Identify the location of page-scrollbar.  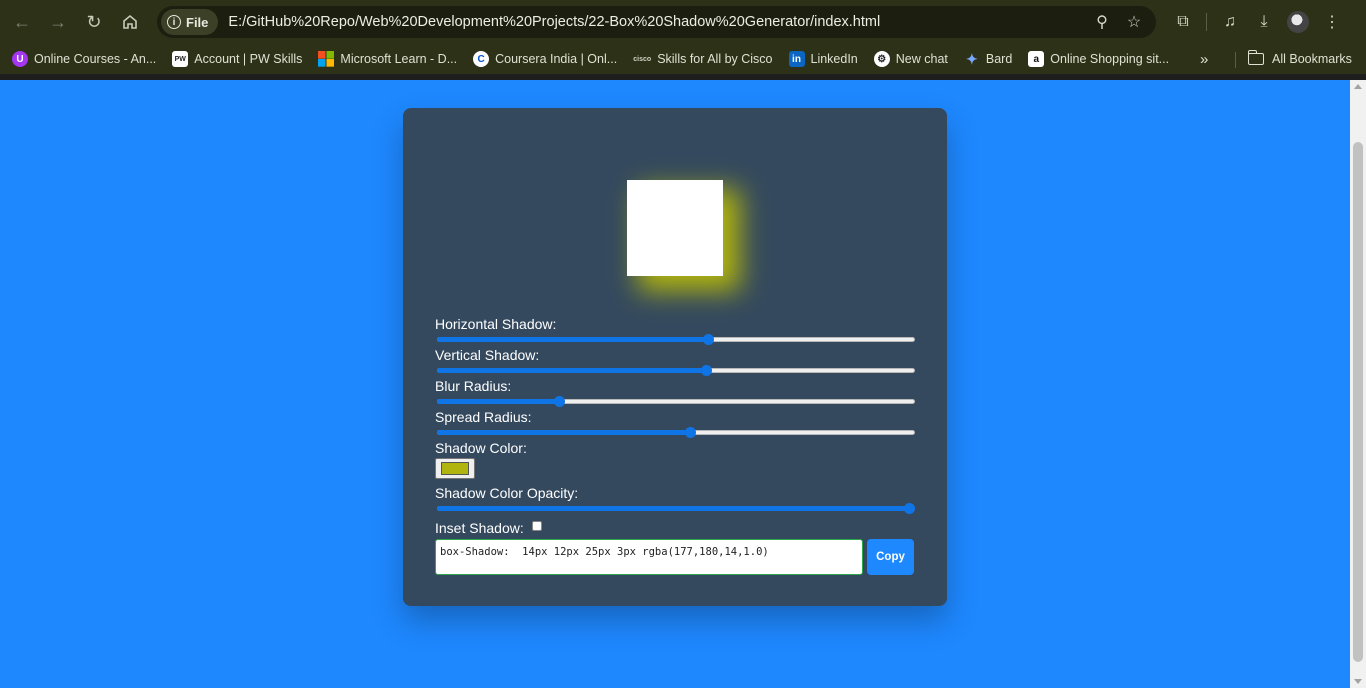
(1358, 384).